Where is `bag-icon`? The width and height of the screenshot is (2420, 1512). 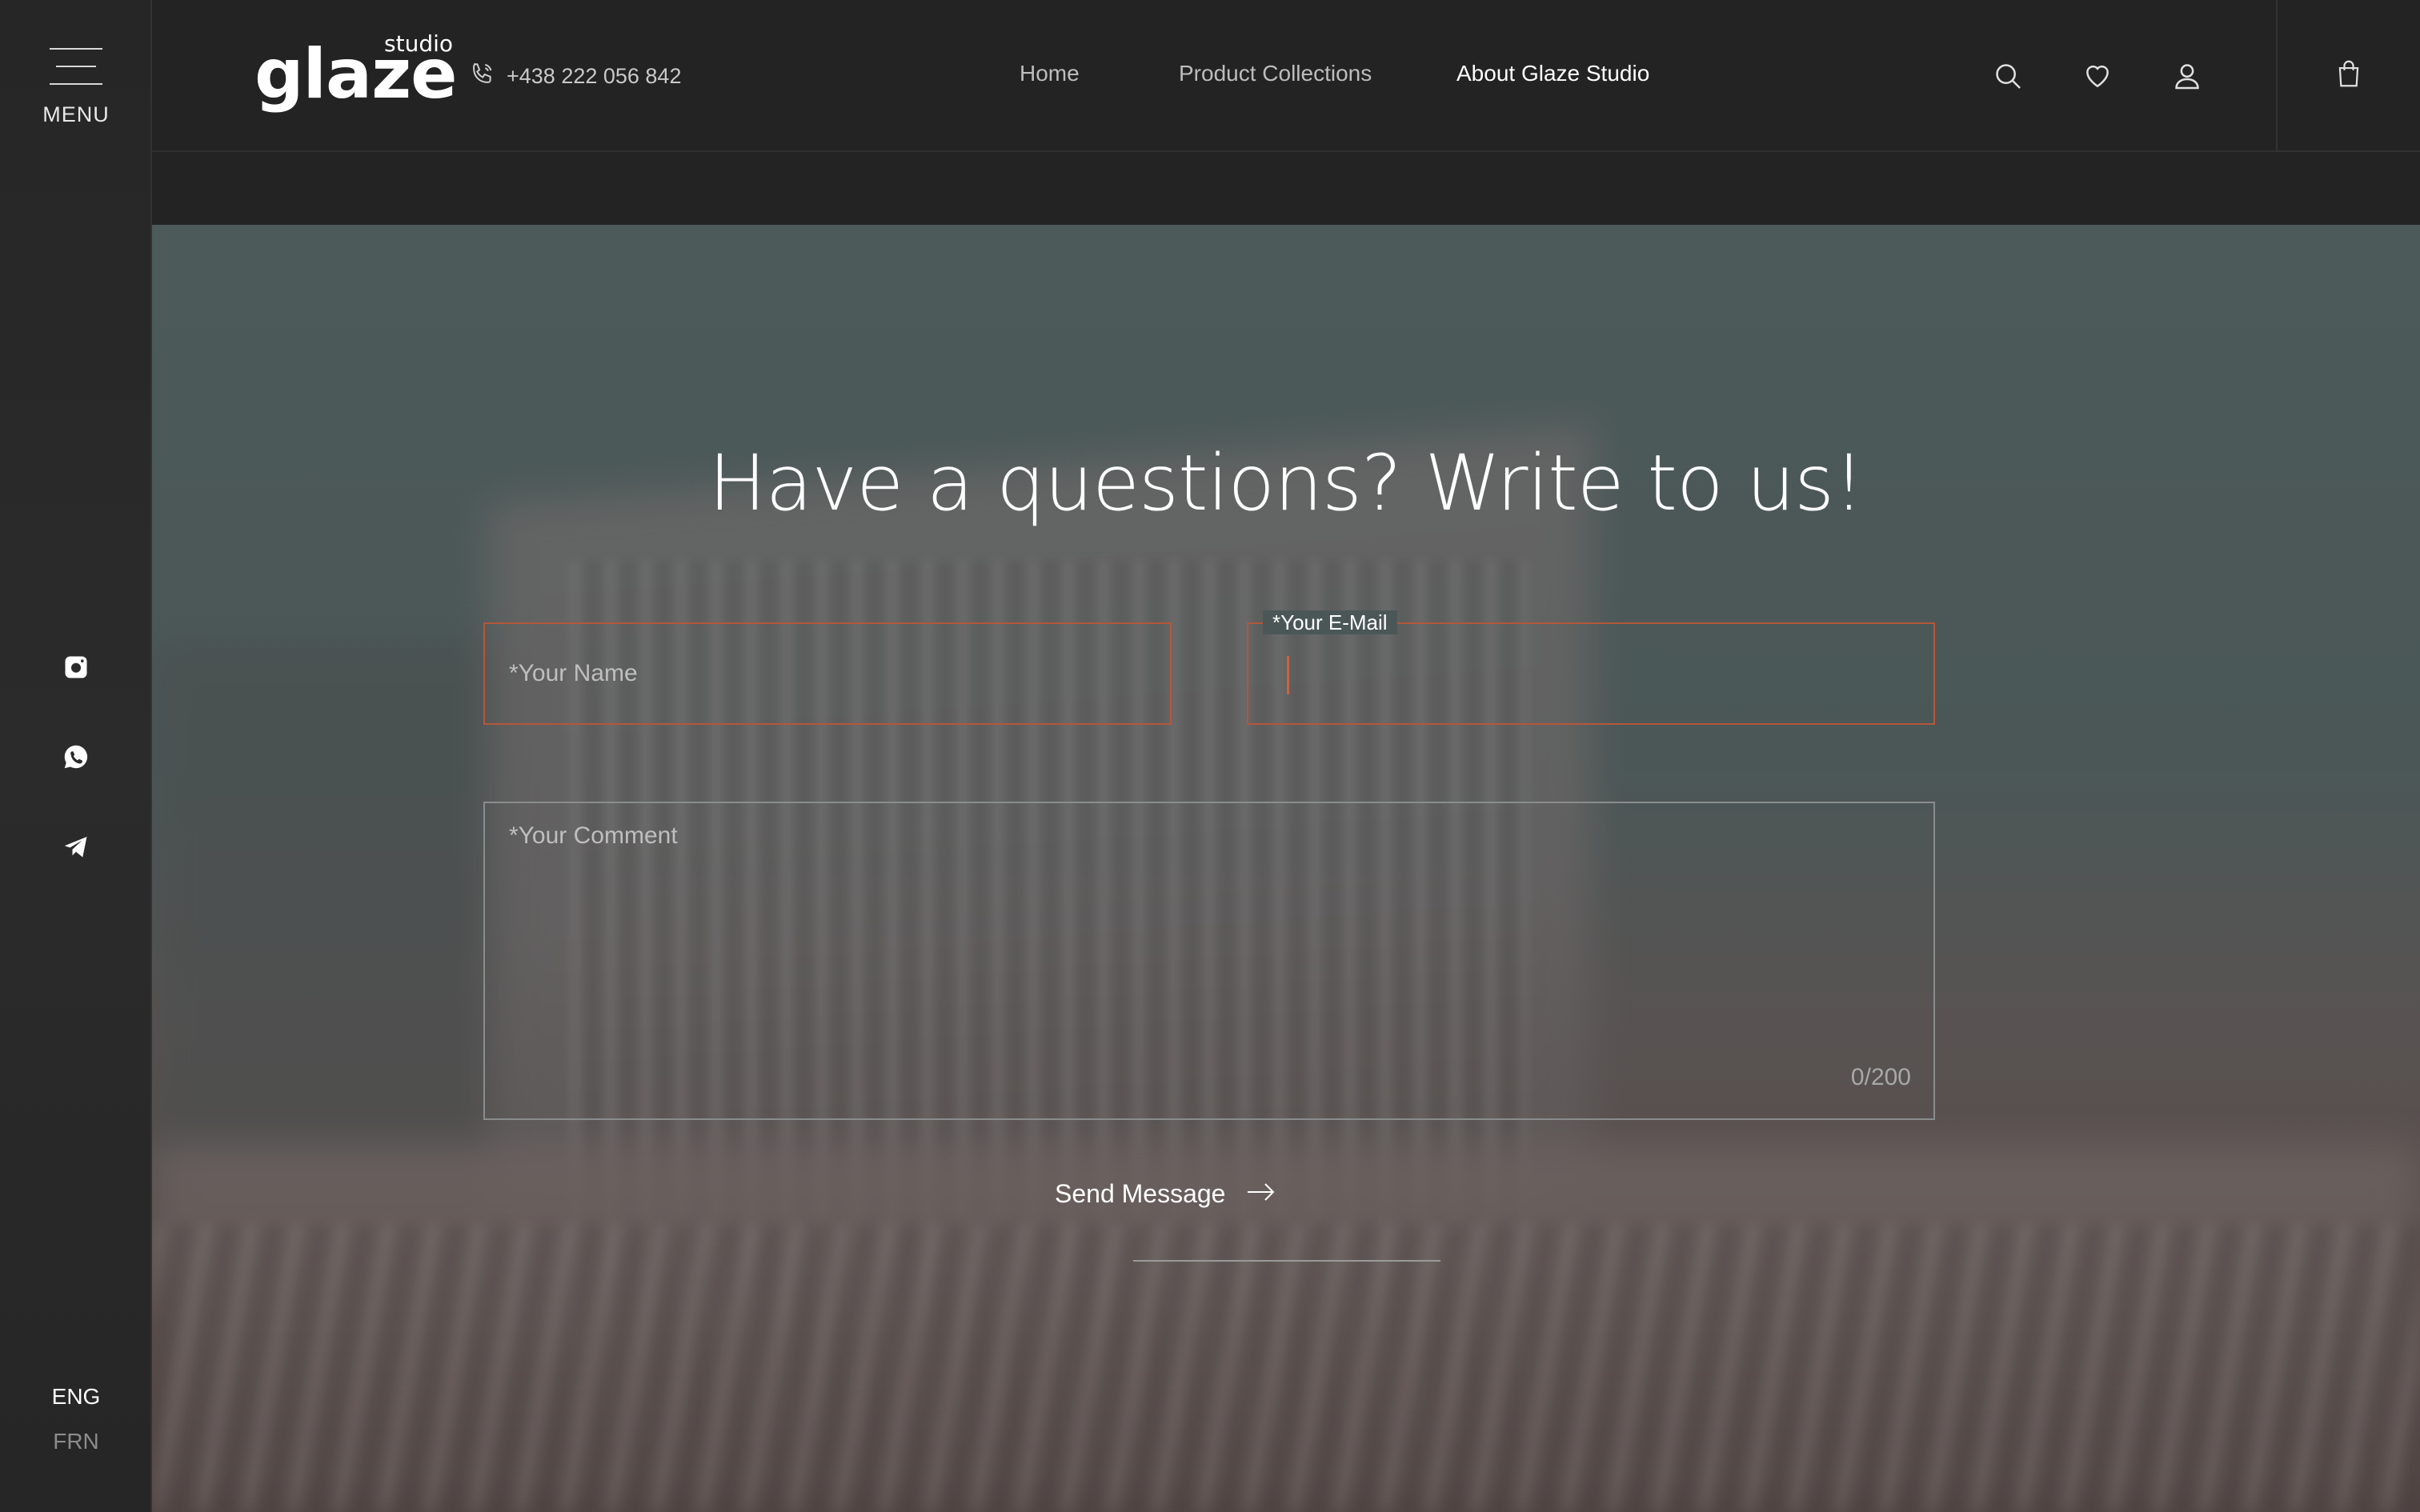 bag-icon is located at coordinates (2348, 75).